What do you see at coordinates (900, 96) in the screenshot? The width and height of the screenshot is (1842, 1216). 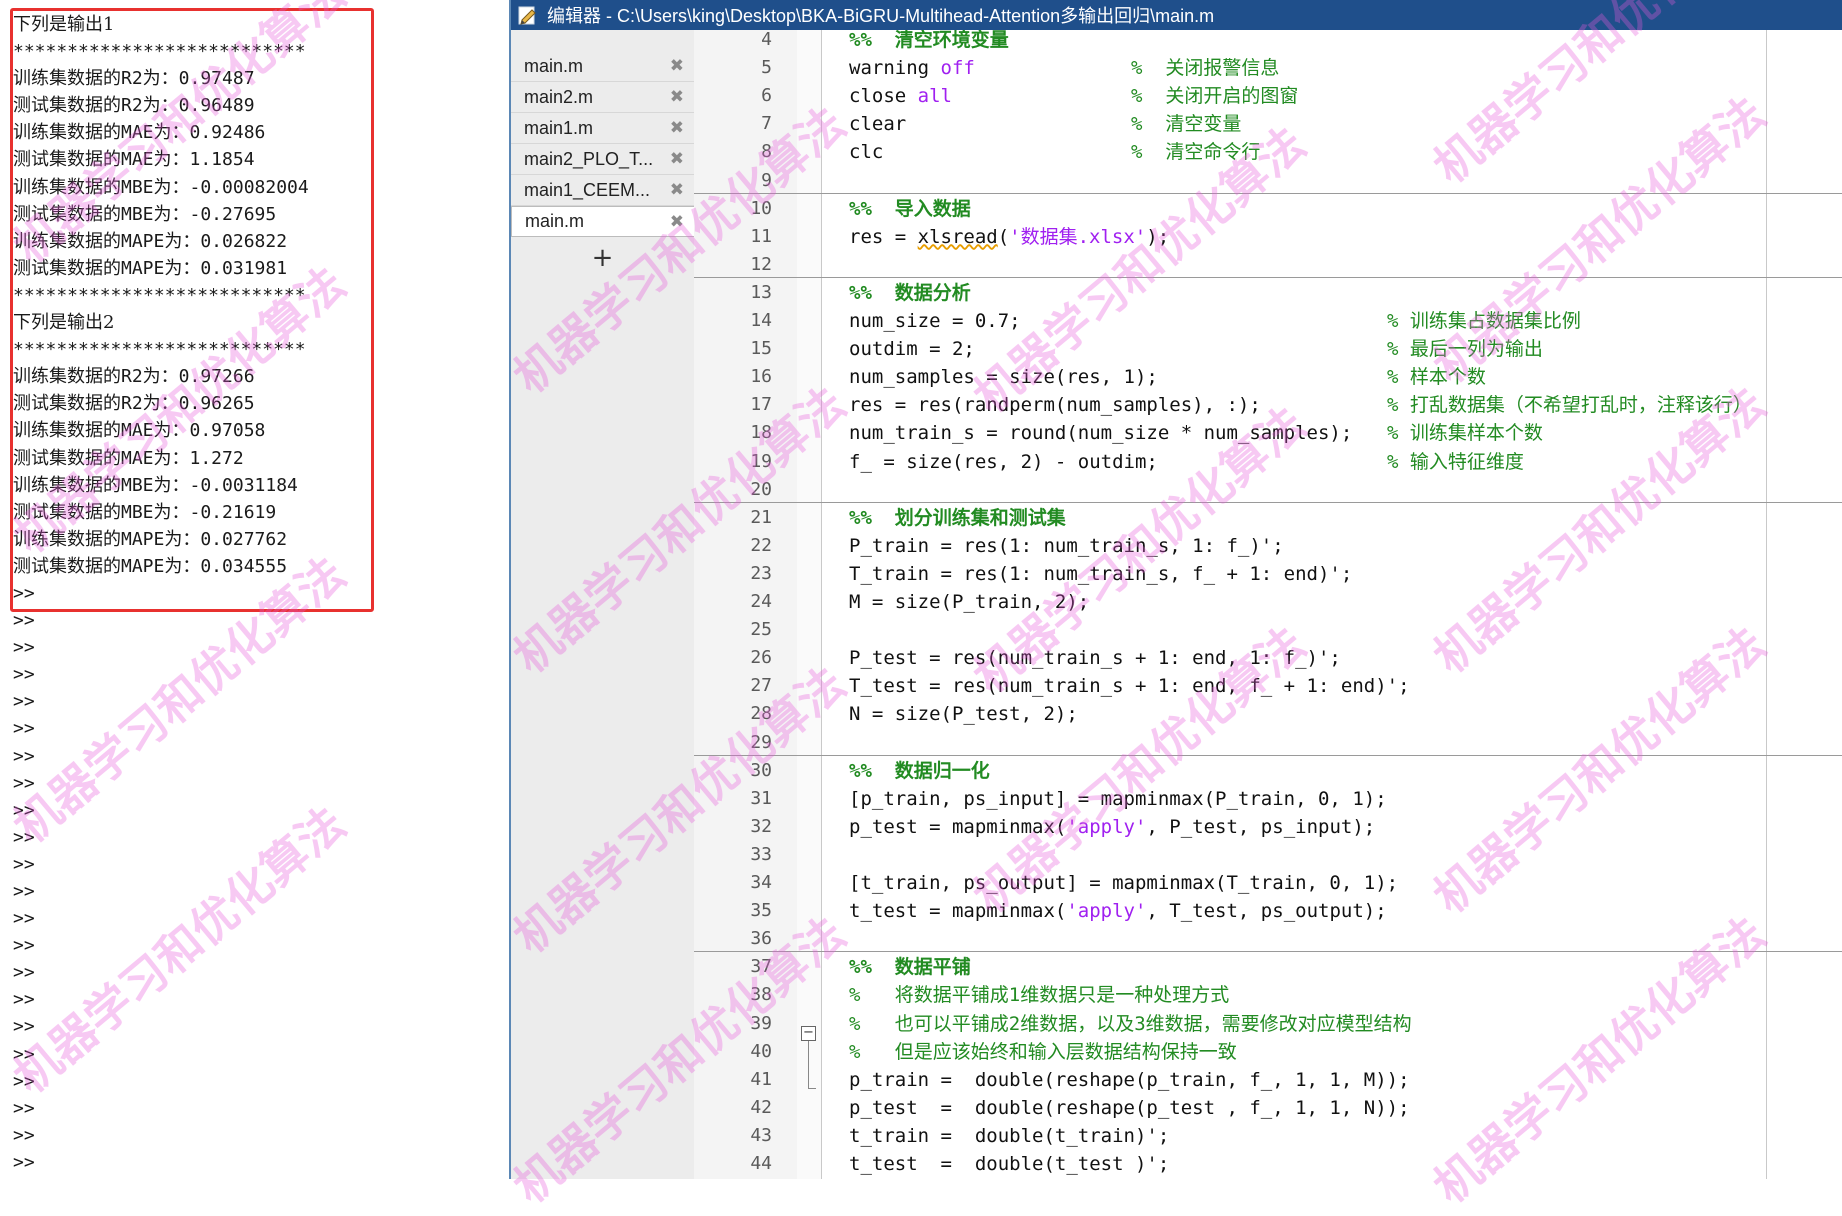 I see `code-text: close all` at bounding box center [900, 96].